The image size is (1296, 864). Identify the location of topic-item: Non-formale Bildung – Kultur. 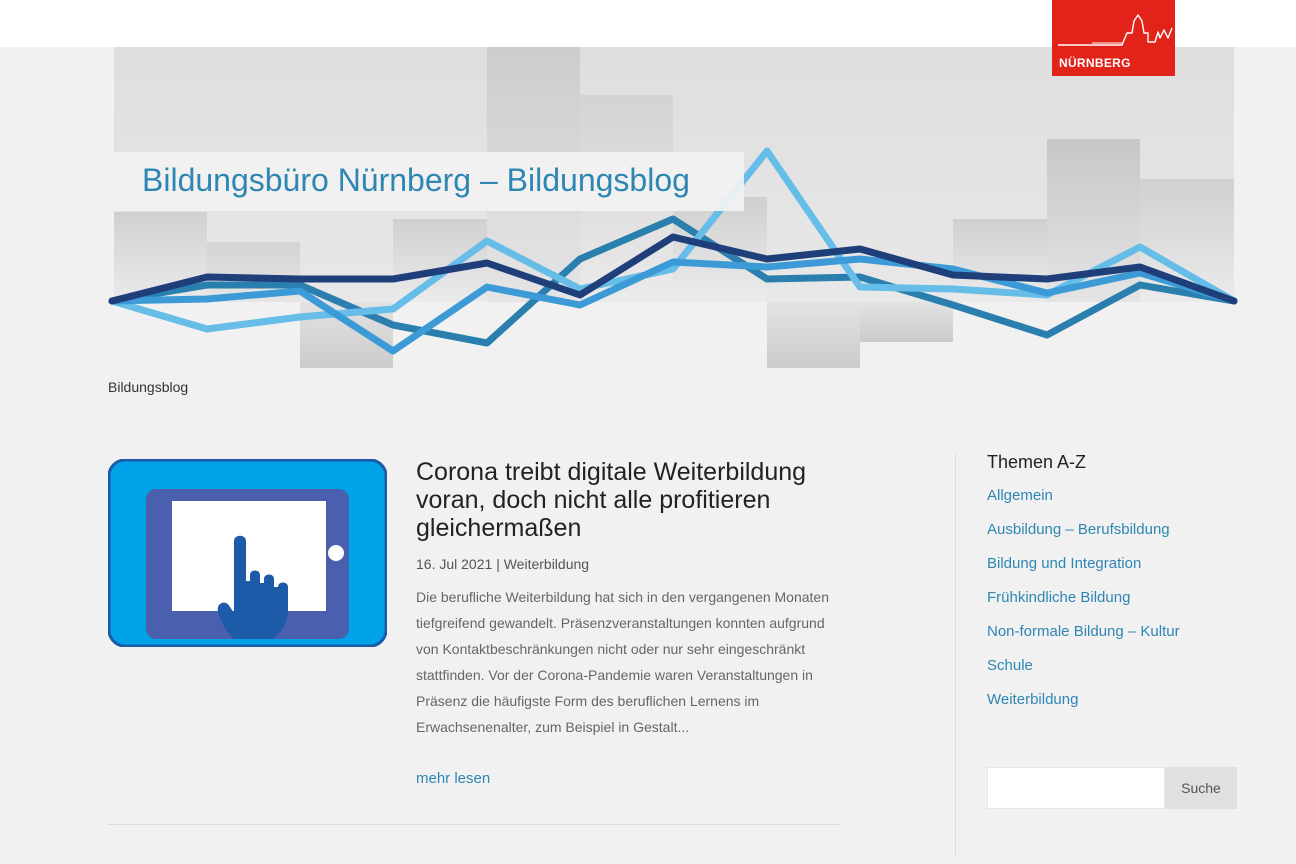
(1083, 637).